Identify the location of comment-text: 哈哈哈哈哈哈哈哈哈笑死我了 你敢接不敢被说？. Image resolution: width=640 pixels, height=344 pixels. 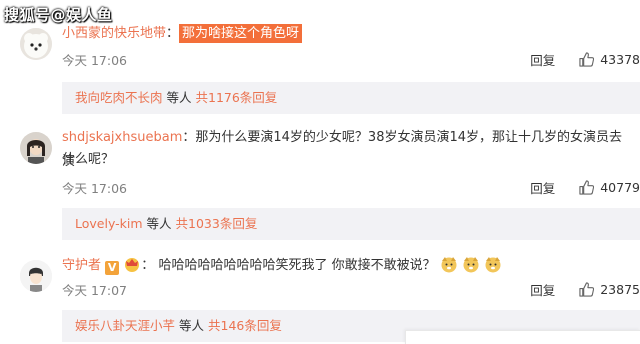
(297, 265).